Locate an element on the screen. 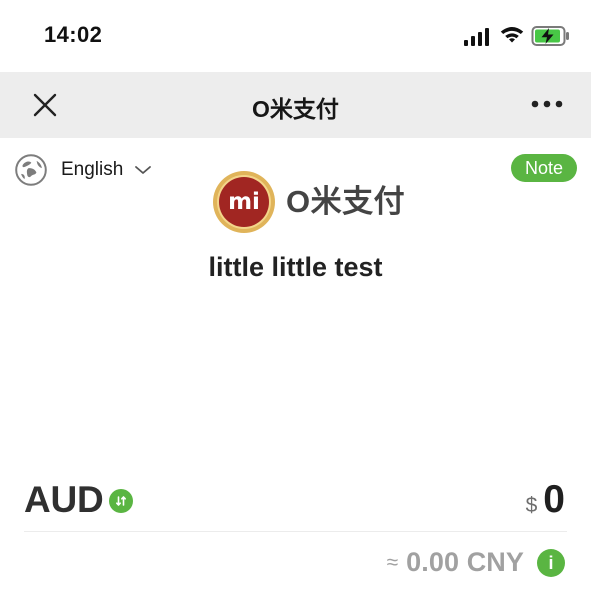 The image size is (591, 597). navigation-bar: O米支付 is located at coordinates (295, 105).